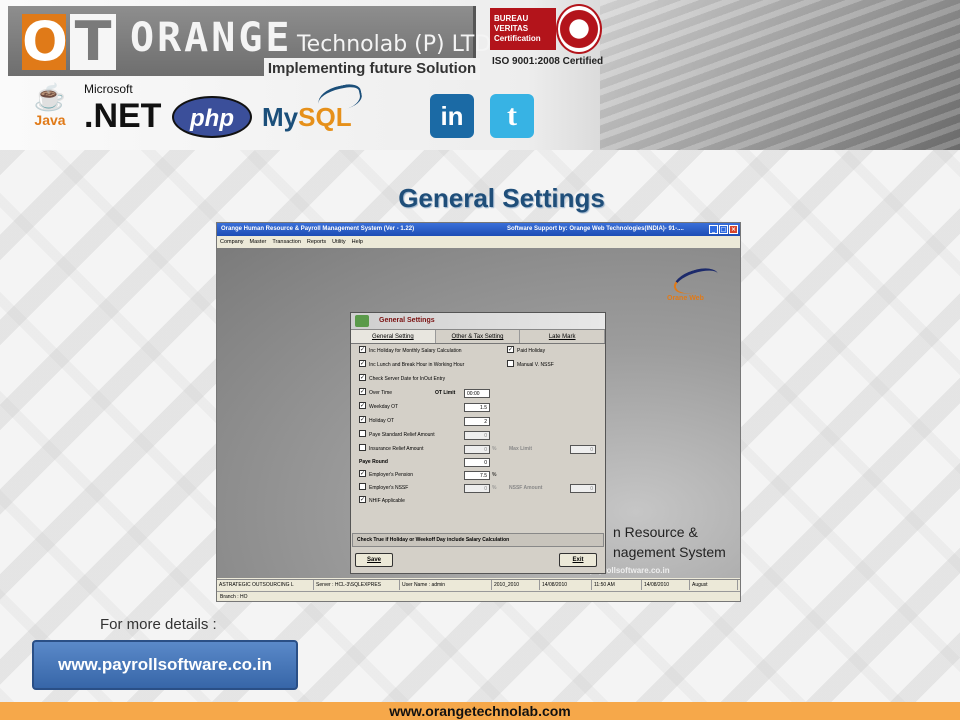  What do you see at coordinates (780, 75) in the screenshot?
I see `keyboard-image` at bounding box center [780, 75].